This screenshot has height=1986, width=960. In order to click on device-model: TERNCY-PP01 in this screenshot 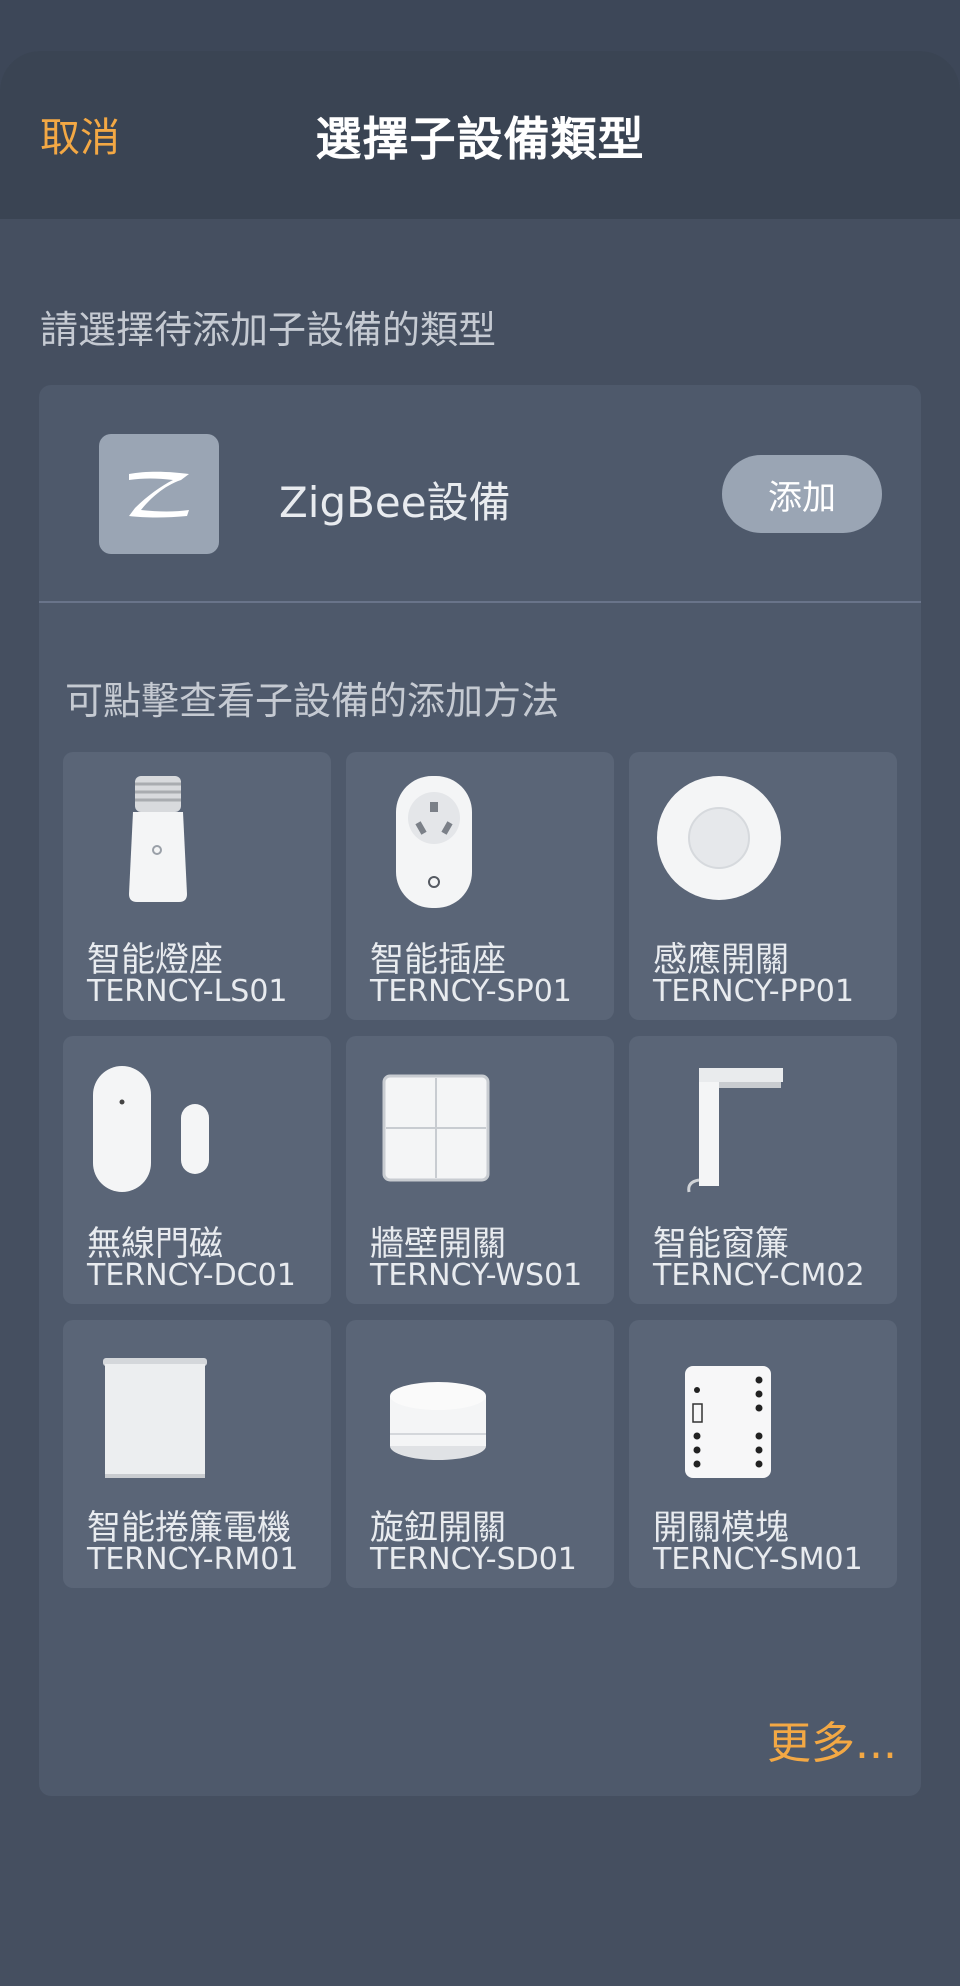, I will do `click(753, 991)`.